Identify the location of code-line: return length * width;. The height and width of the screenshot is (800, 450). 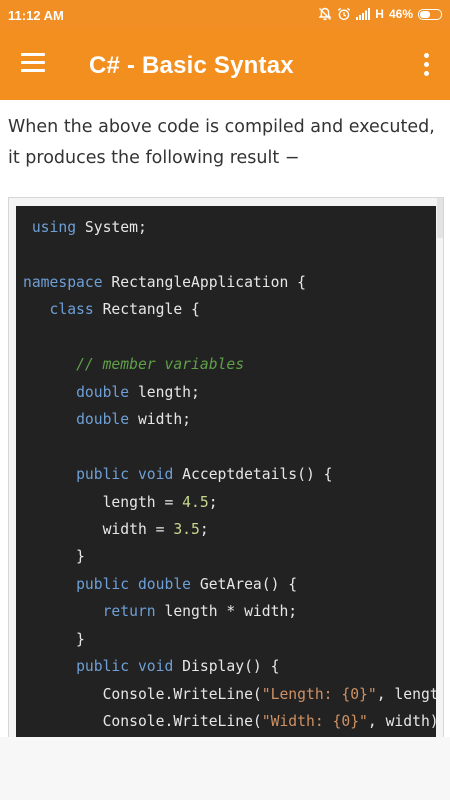
(229, 611).